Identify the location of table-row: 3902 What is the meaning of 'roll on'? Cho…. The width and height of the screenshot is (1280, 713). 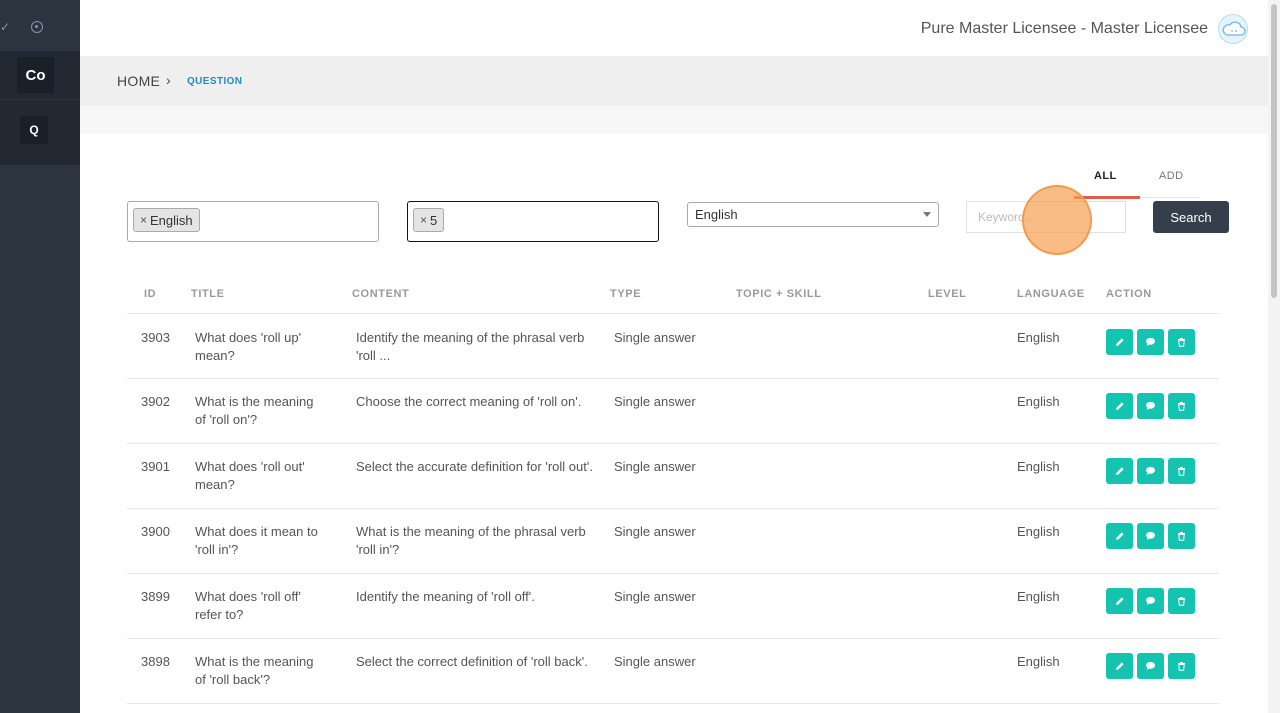
(673, 411).